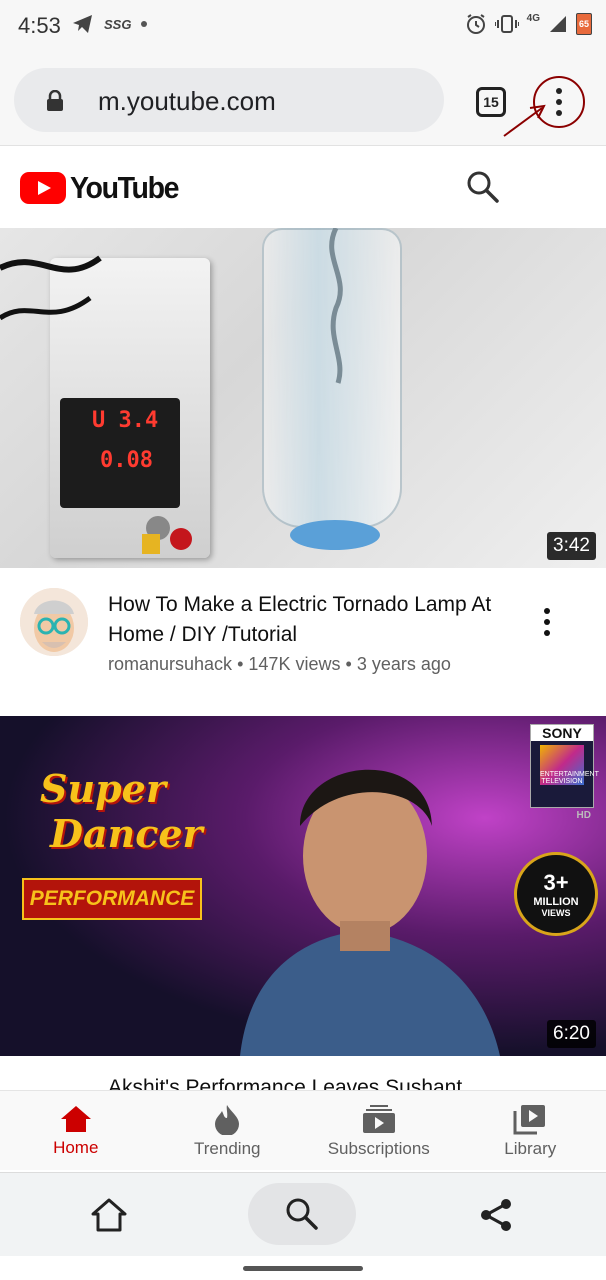 Image resolution: width=606 pixels, height=1280 pixels. What do you see at coordinates (529, 1119) in the screenshot?
I see `library-icon` at bounding box center [529, 1119].